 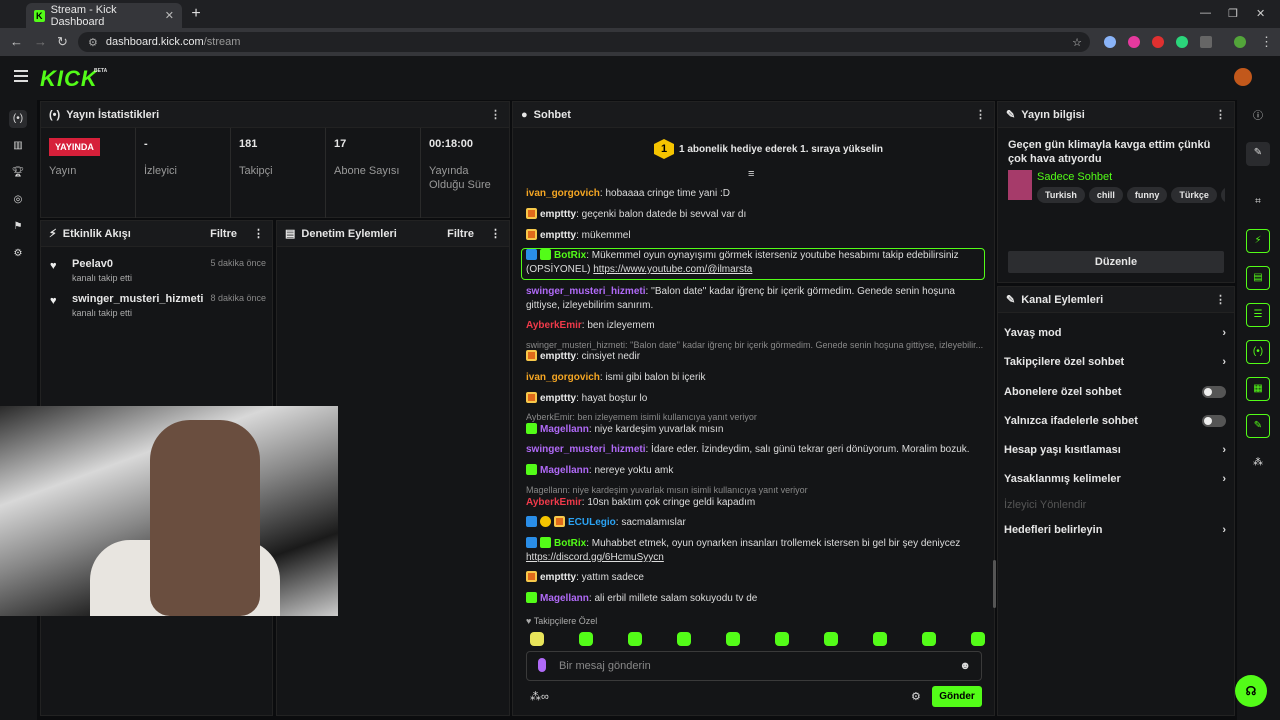 What do you see at coordinates (1115, 333) in the screenshot?
I see `action-slow-mode: Yavaş mod ›` at bounding box center [1115, 333].